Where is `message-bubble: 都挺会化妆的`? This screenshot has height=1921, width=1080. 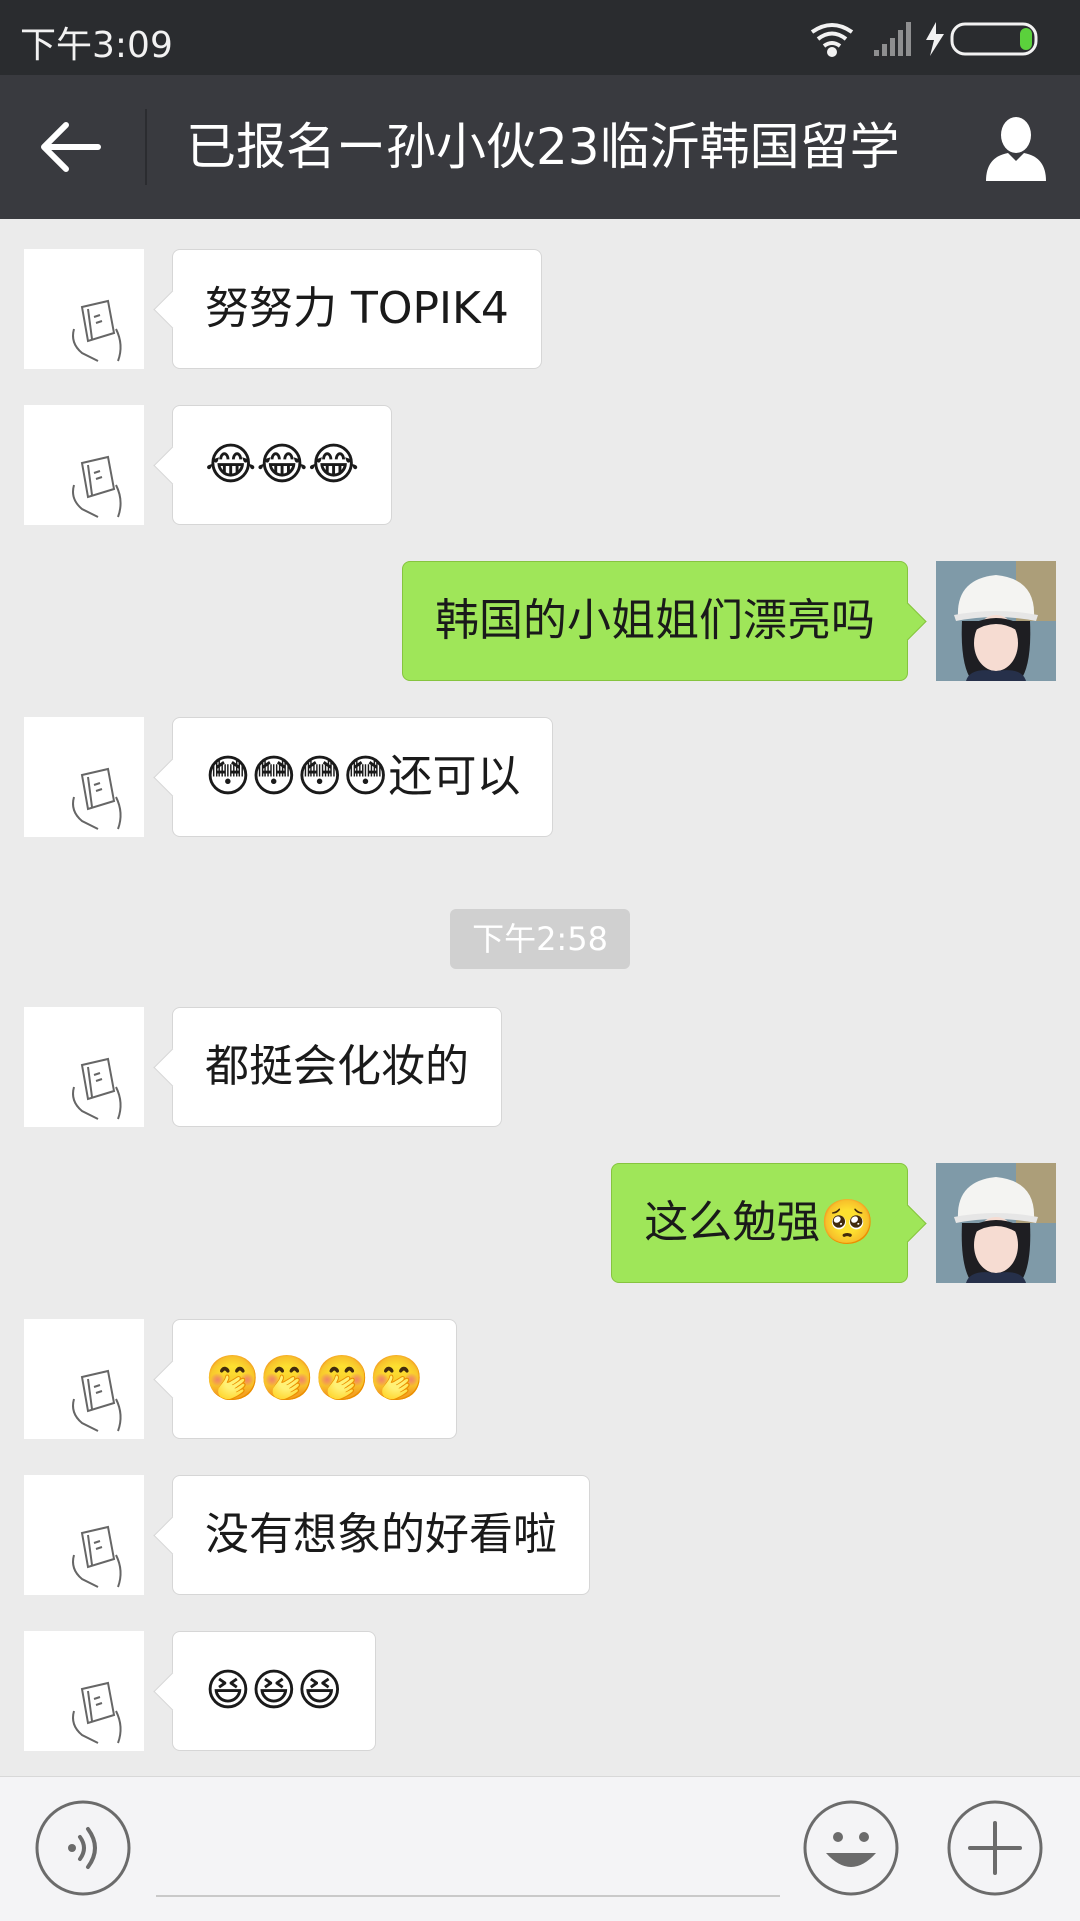 message-bubble: 都挺会化妆的 is located at coordinates (337, 1067).